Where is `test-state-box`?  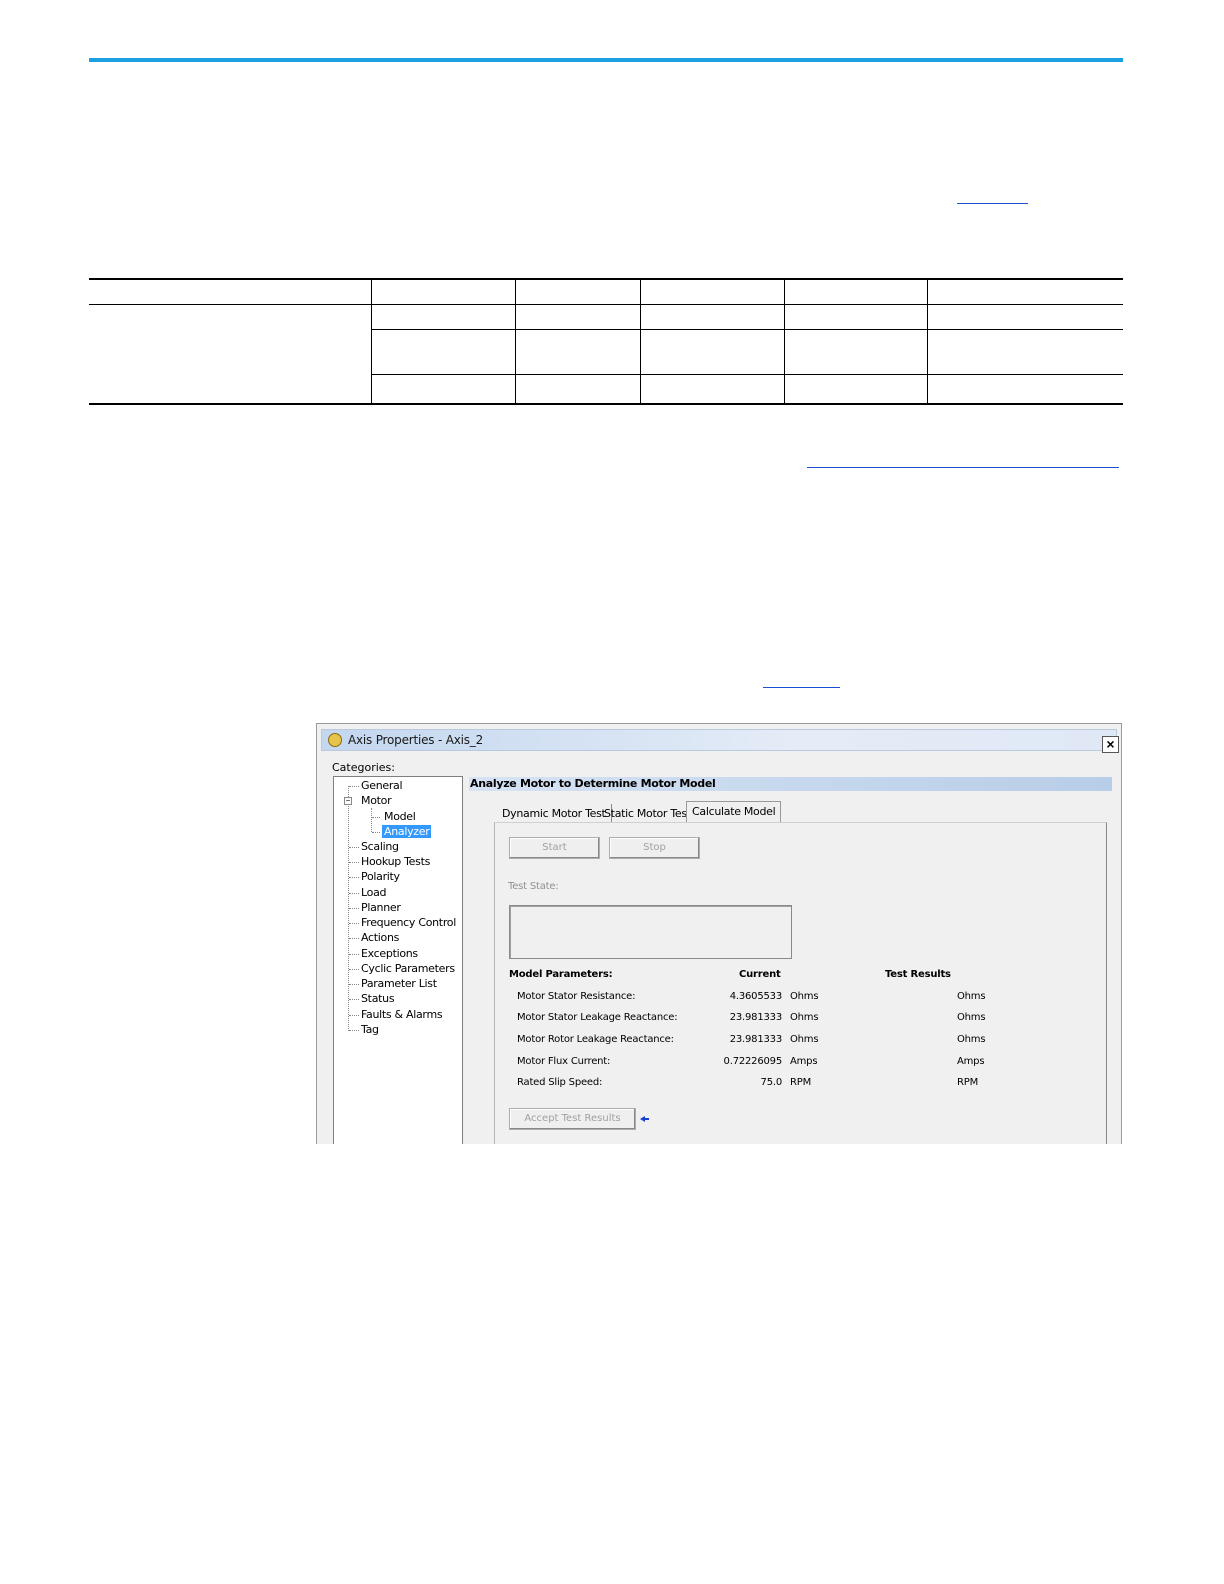
test-state-box is located at coordinates (650, 932).